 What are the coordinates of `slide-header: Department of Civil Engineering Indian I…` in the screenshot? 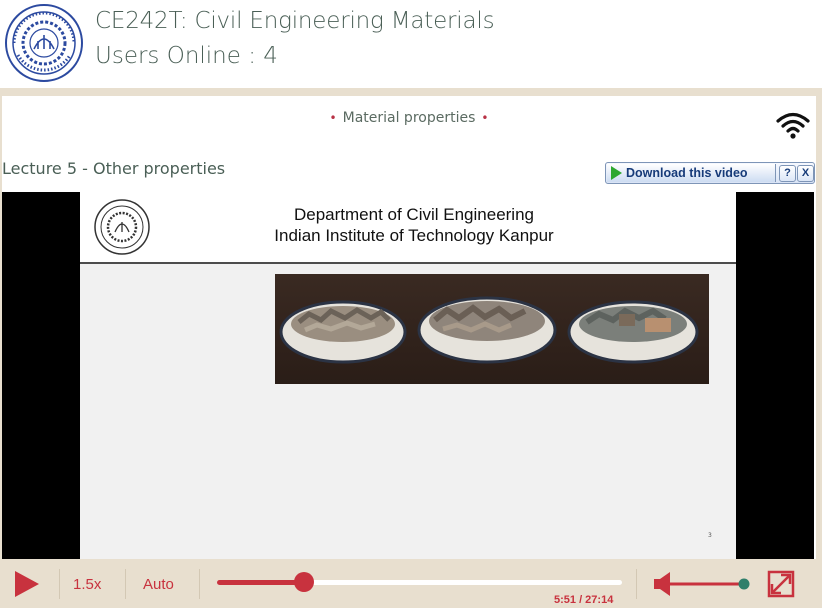 It's located at (408, 228).